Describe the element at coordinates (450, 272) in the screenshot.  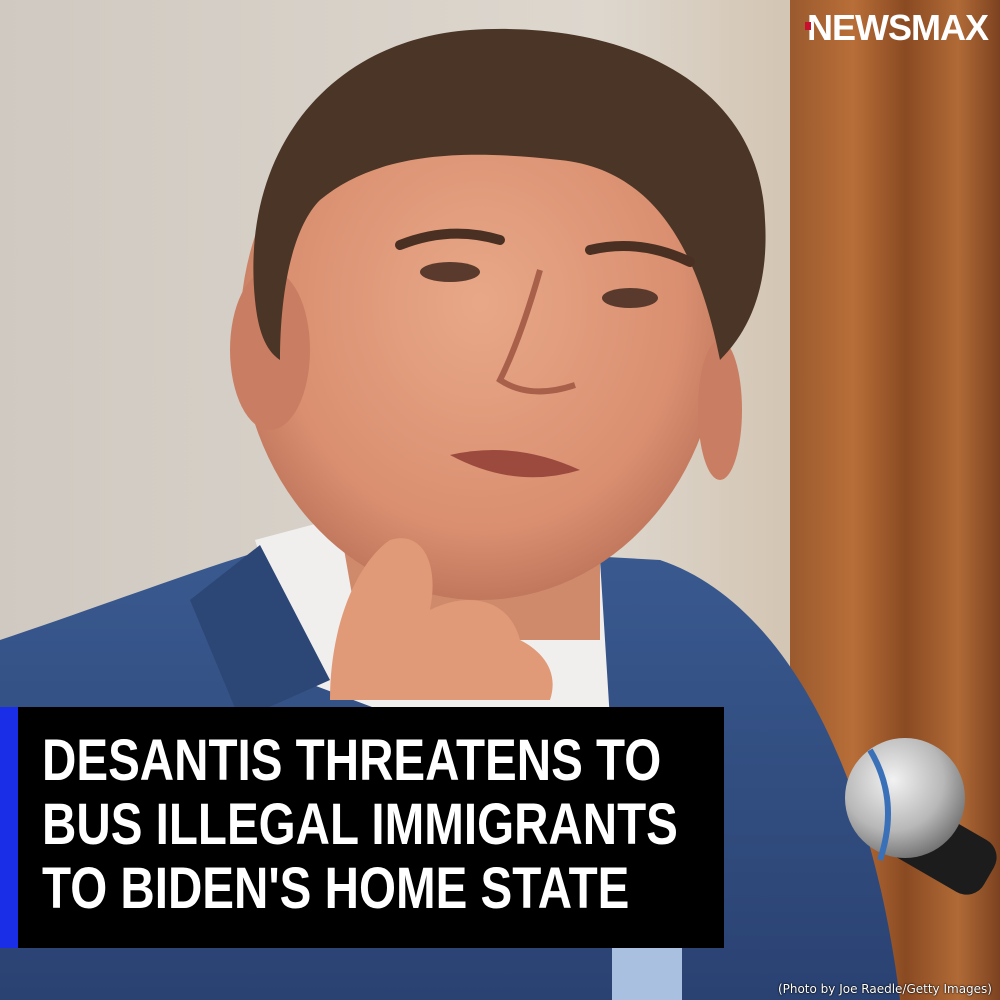
I see `eye-left` at that location.